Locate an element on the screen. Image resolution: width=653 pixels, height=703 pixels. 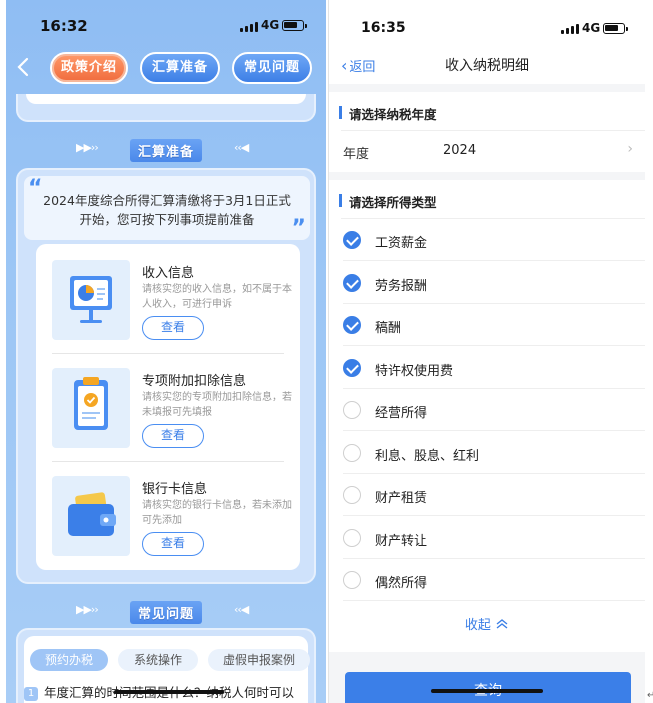
income-type-option: 利息、股息、红利 is located at coordinates (487, 453).